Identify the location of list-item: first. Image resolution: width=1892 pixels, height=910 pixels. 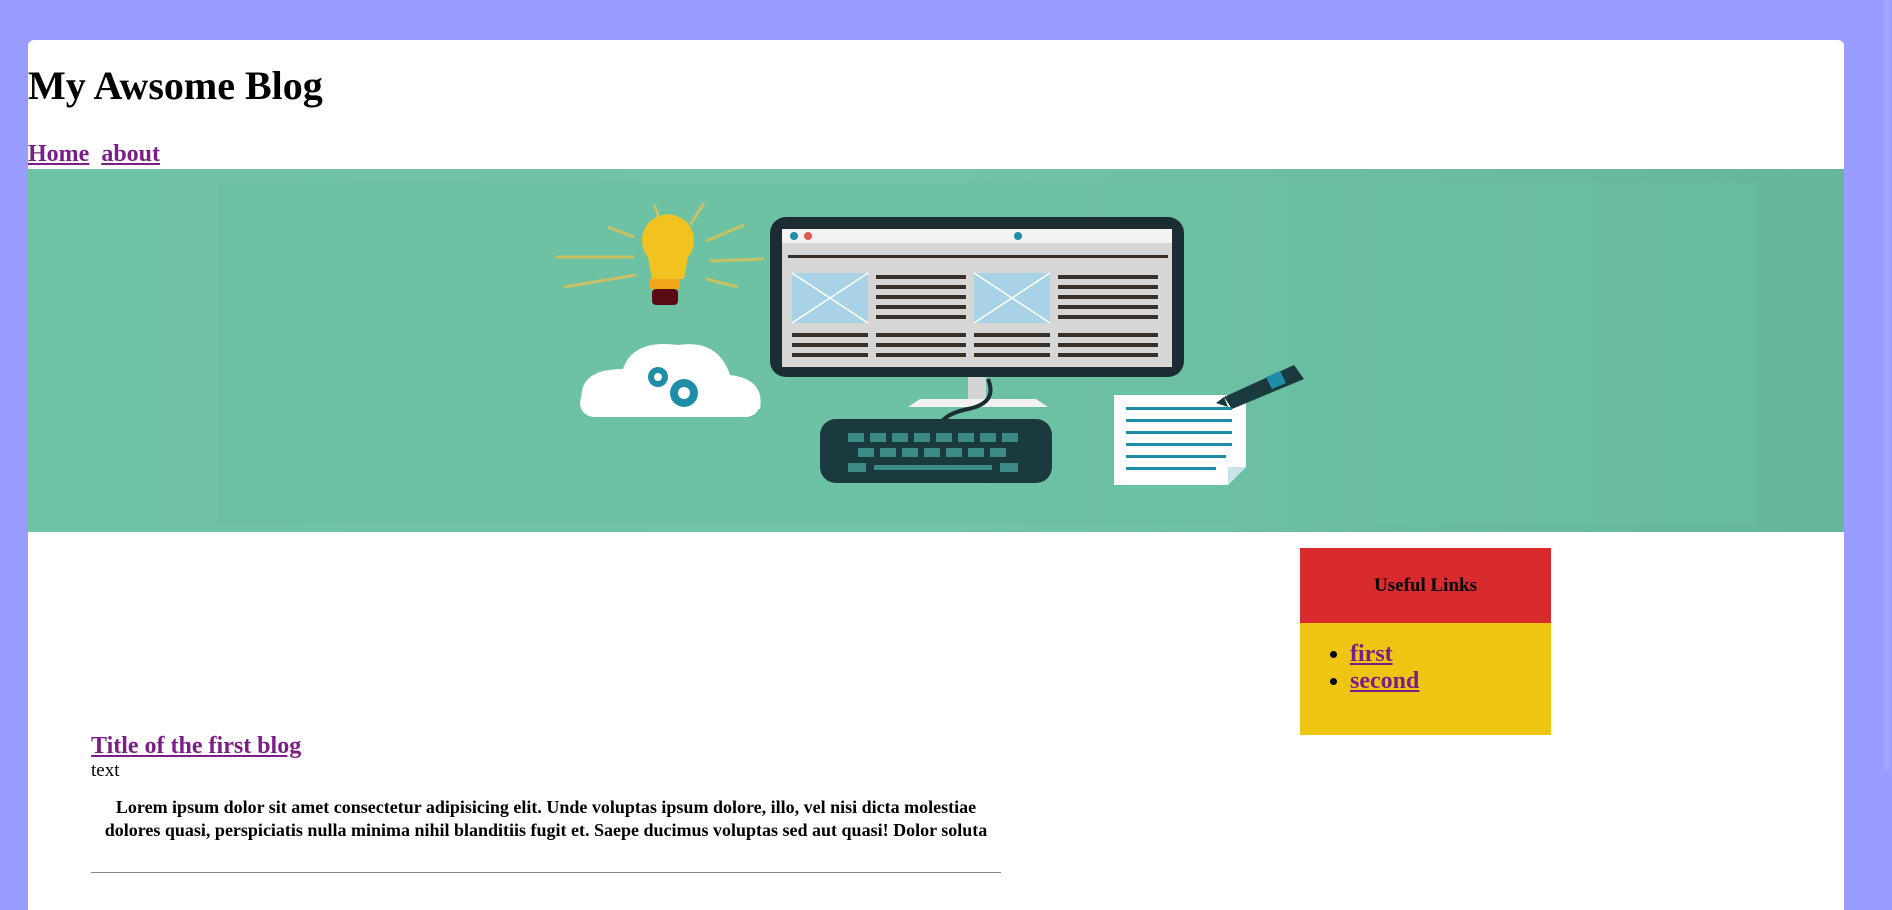
(1450, 654).